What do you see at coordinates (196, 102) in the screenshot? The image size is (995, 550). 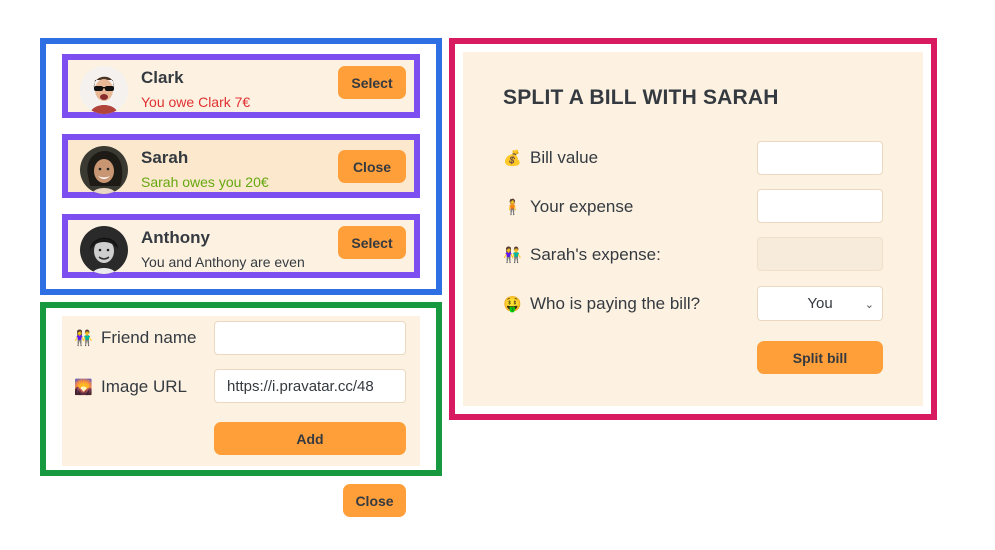 I see `friend-balance: You owe Clark 7€` at bounding box center [196, 102].